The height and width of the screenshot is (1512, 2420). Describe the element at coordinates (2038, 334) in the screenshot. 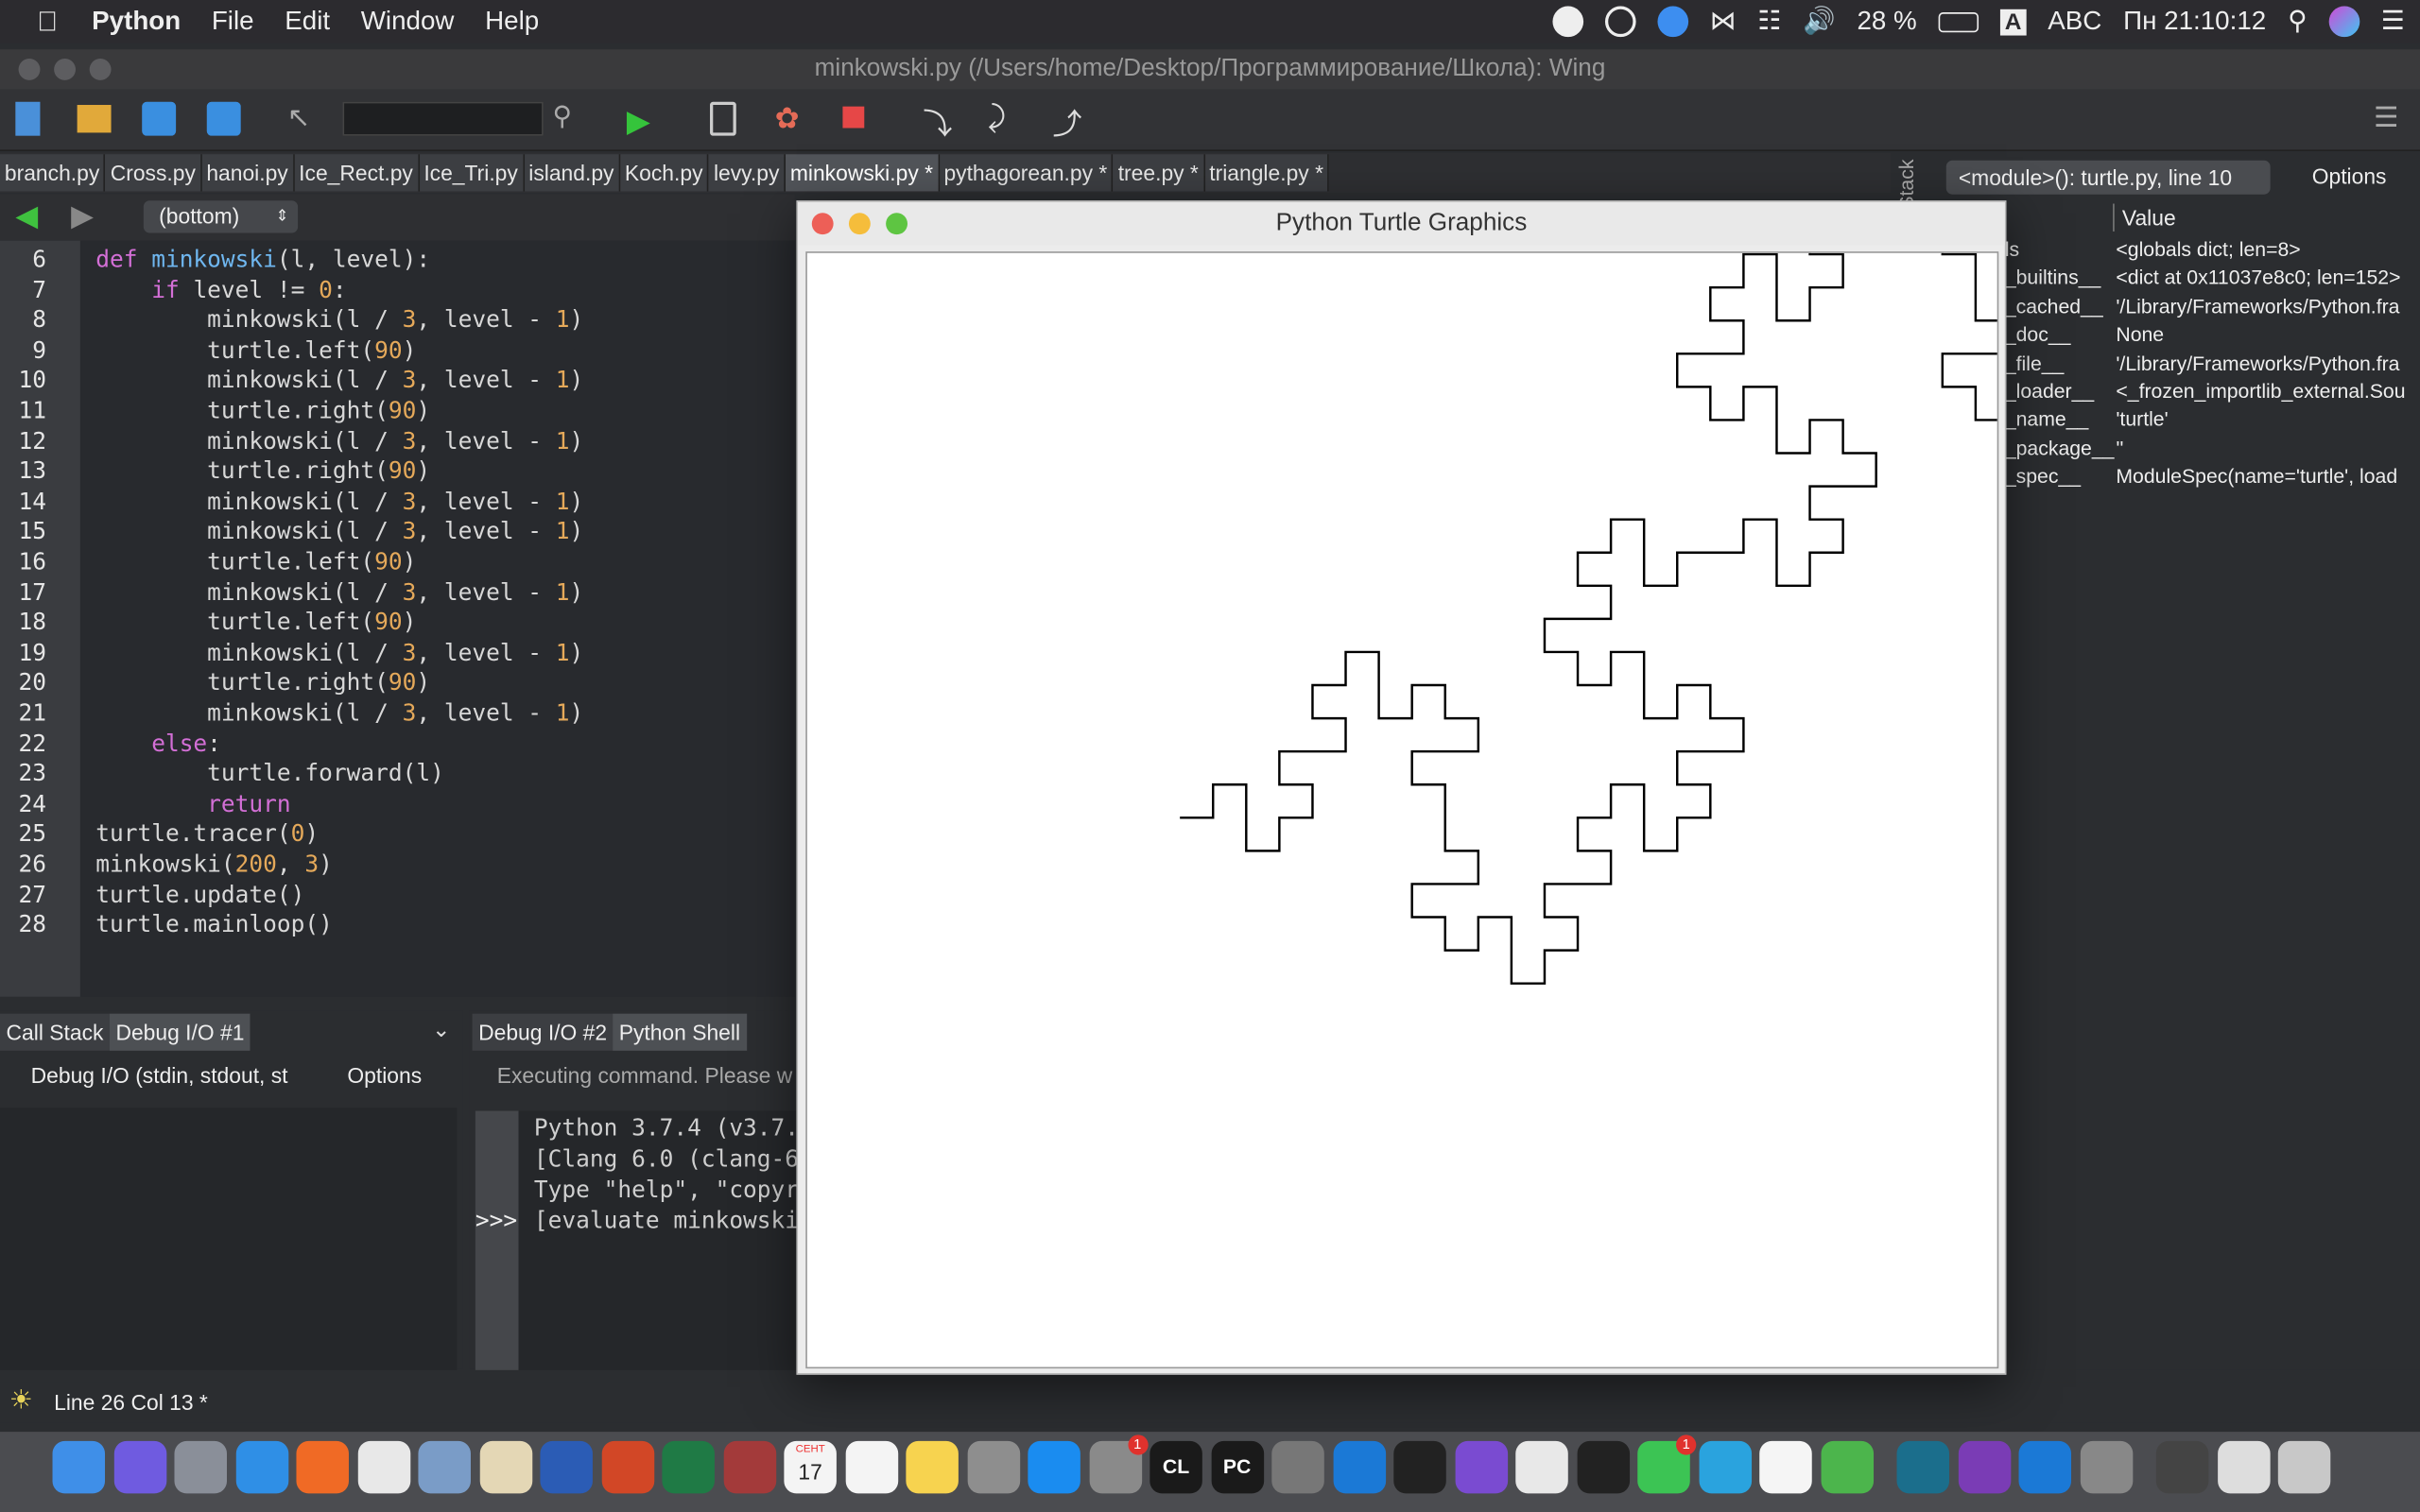

I see `variable-name: _doc__` at that location.